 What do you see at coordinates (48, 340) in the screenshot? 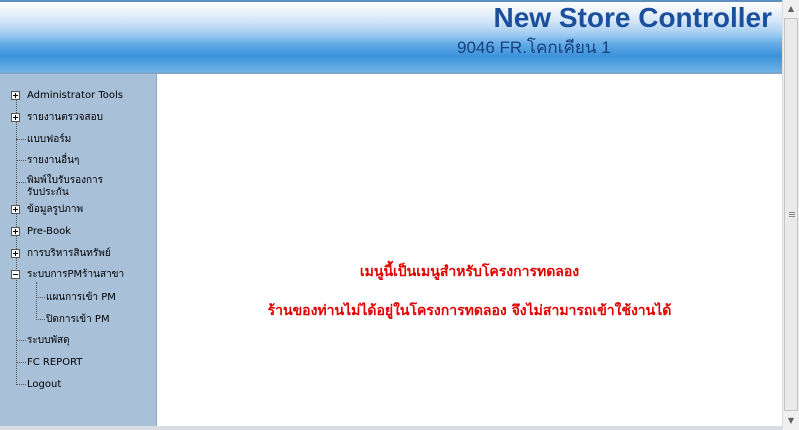
I see `sidebar-item-label: ระบบพัสดุ` at bounding box center [48, 340].